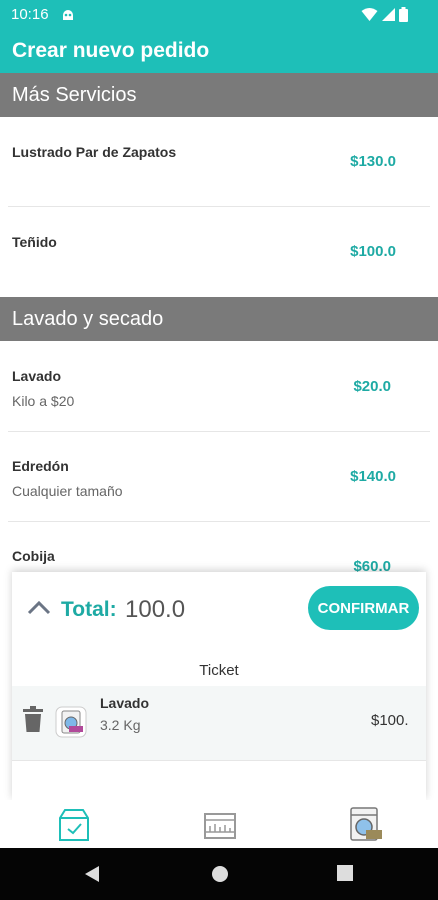  I want to click on service-price: $140.0, so click(373, 476).